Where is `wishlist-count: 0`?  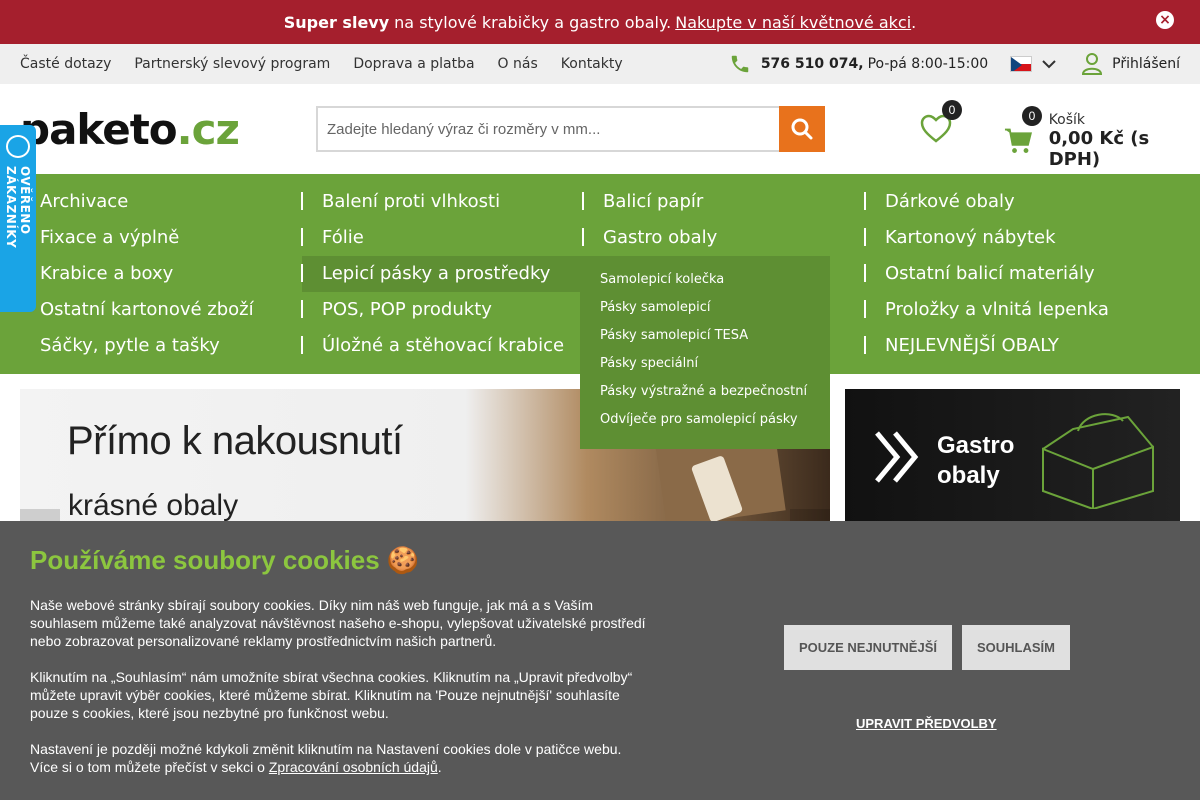 wishlist-count: 0 is located at coordinates (952, 110).